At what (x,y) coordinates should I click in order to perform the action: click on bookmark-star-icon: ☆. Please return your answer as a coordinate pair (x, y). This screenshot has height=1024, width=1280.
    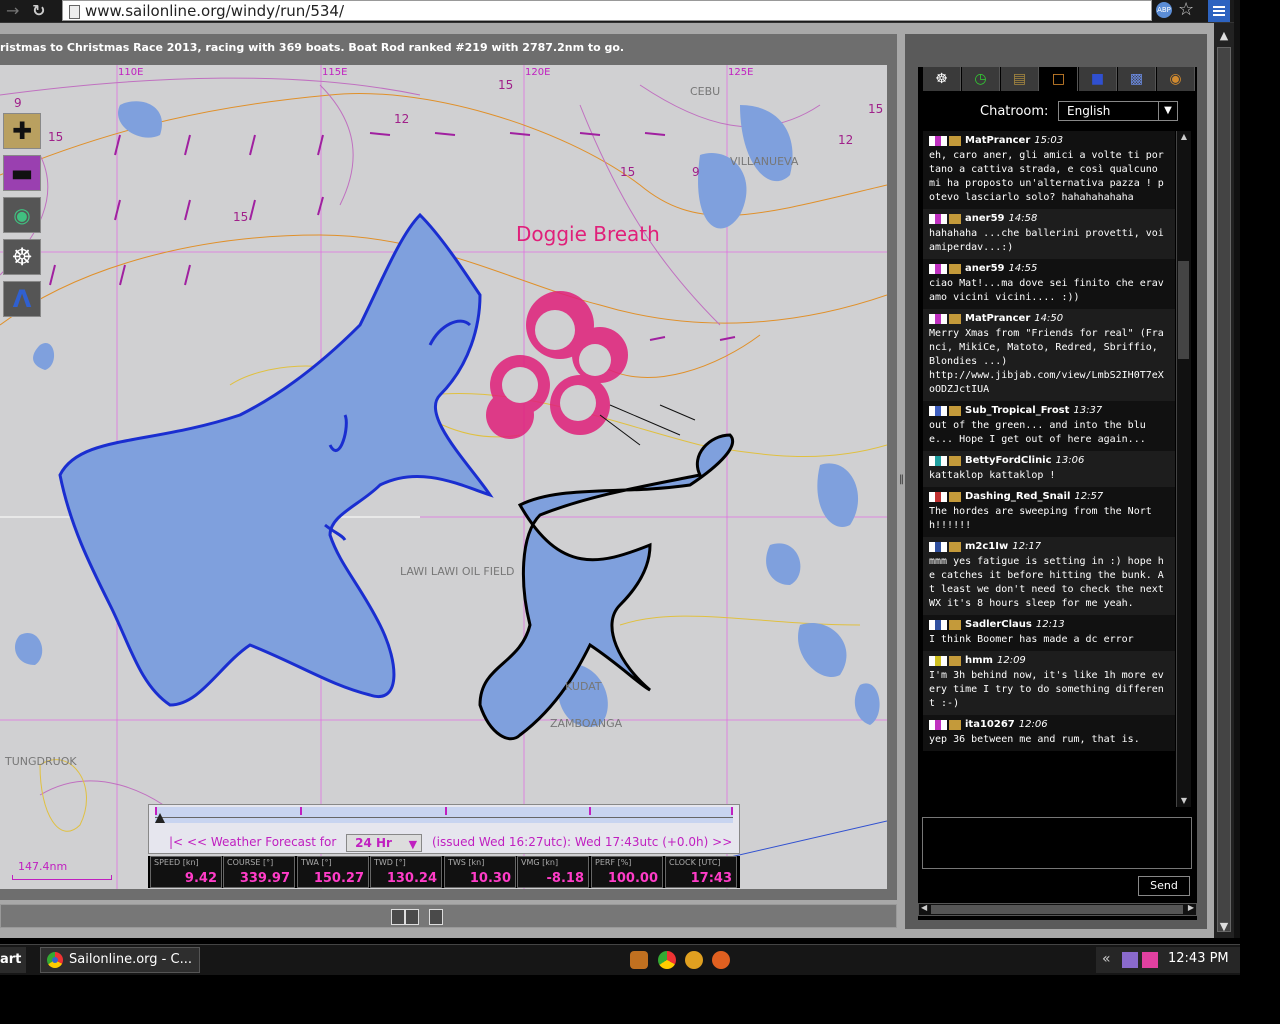
    Looking at the image, I should click on (1186, 10).